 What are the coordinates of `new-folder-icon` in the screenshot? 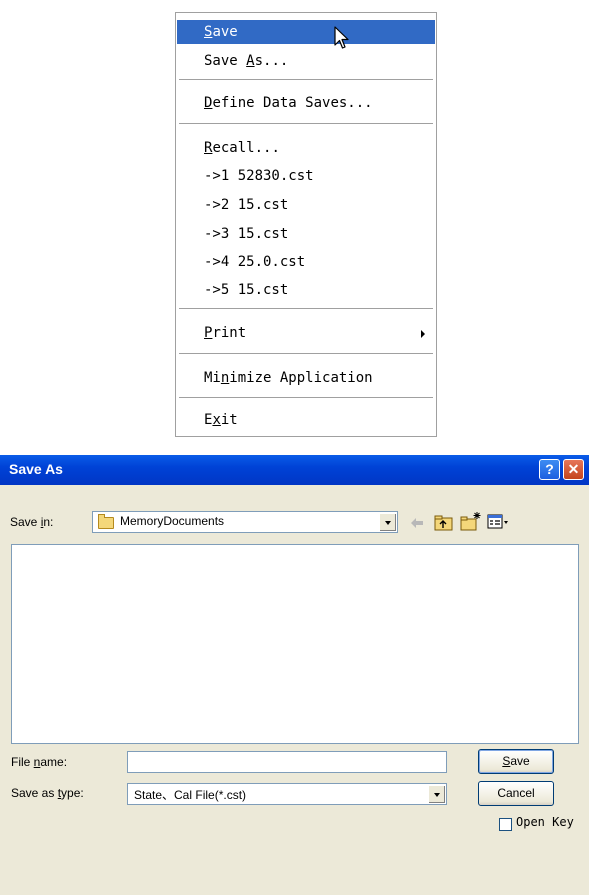 It's located at (471, 521).